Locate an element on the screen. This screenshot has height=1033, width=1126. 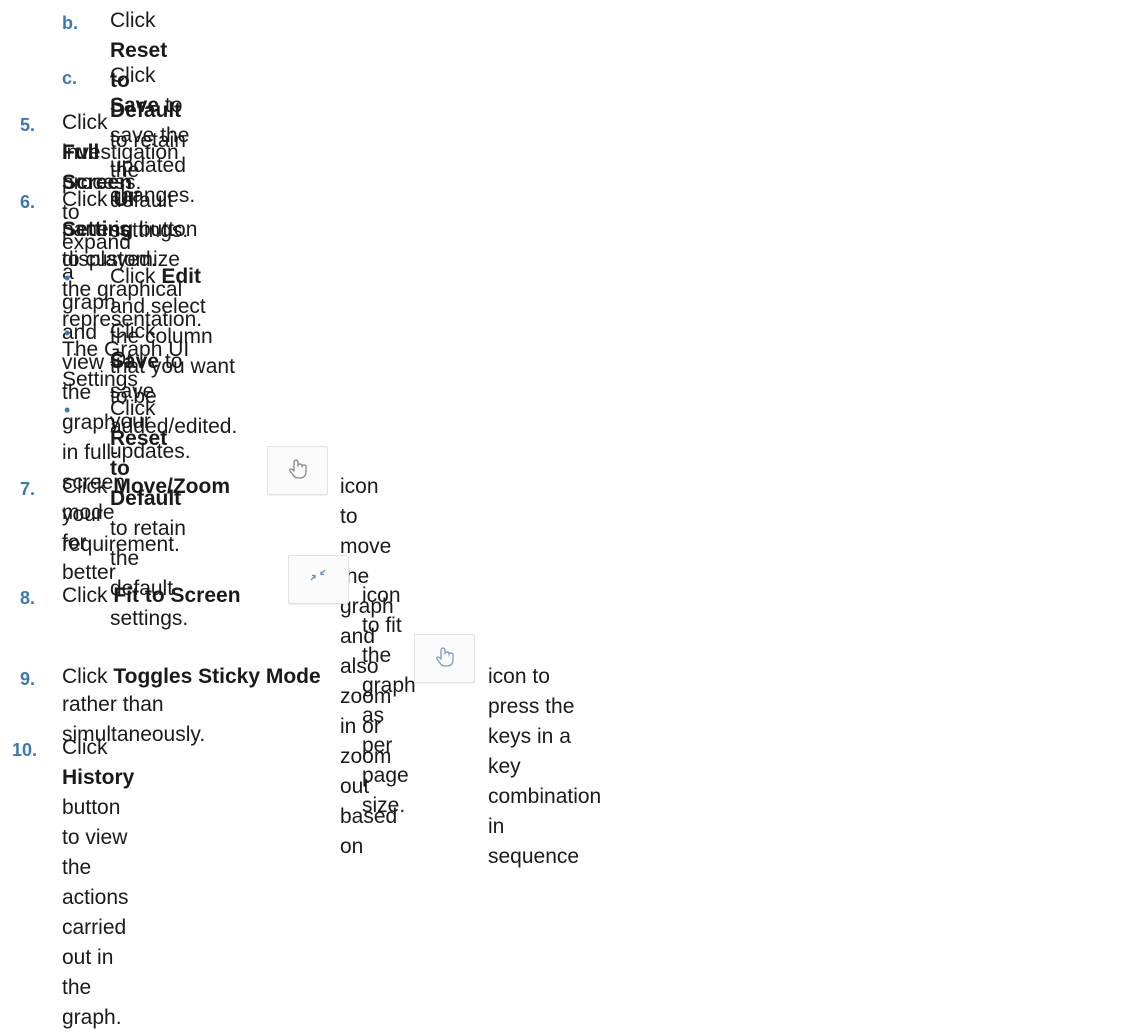
step-number: 8. is located at coordinates (28, 598).